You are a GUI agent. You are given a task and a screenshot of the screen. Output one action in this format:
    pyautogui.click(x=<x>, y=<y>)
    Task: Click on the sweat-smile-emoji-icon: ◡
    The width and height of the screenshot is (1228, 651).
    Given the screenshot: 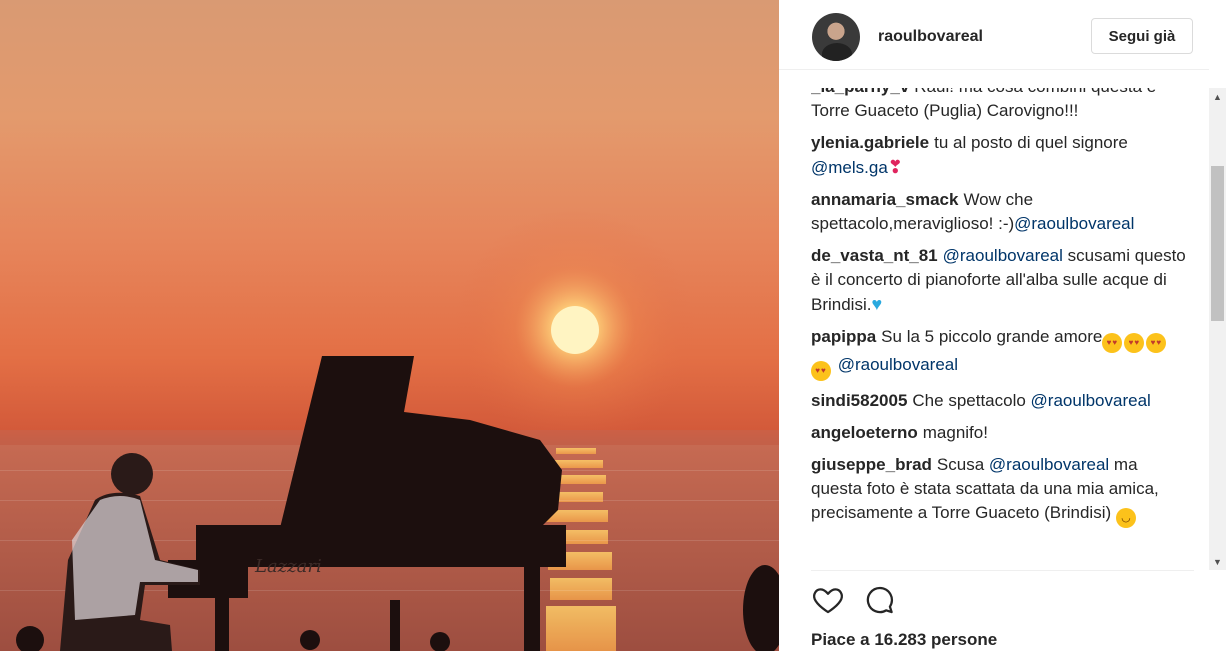 What is the action you would take?
    pyautogui.click(x=1125, y=518)
    